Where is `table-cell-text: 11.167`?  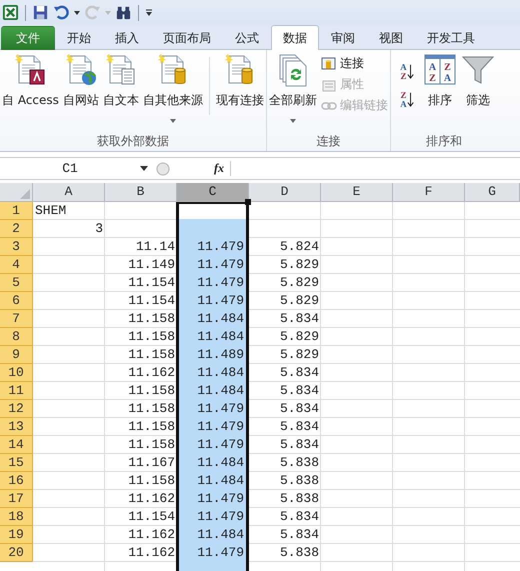 table-cell-text: 11.167 is located at coordinates (151, 463).